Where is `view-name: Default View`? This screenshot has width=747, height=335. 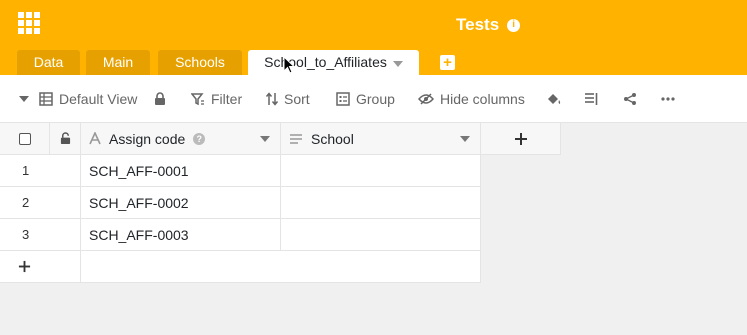
view-name: Default View is located at coordinates (98, 99).